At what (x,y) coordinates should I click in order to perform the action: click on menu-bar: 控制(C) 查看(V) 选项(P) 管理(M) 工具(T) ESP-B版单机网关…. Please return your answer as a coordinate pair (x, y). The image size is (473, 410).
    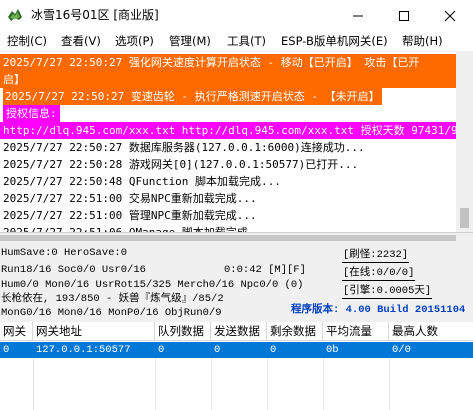
    Looking at the image, I should click on (236, 41).